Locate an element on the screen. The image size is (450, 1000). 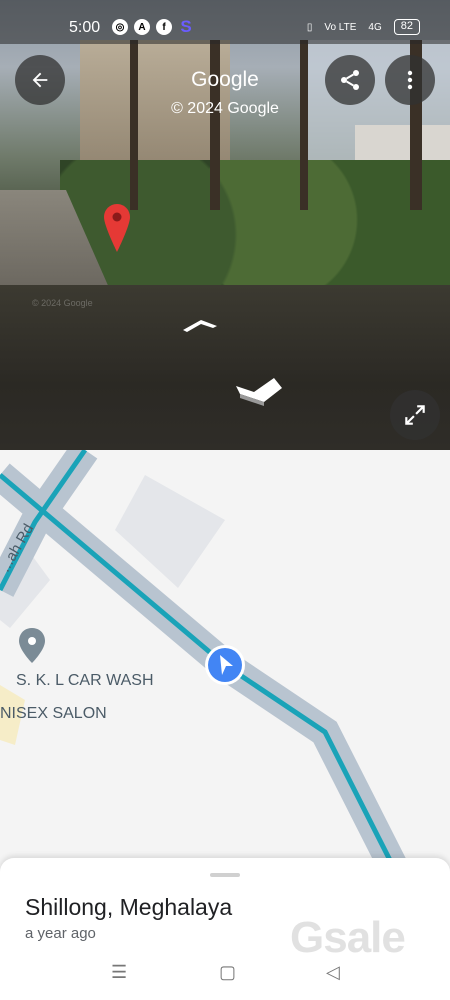
status-bar: 5:00 ◎ A f S ▯ Vo LTE 4G 82 is located at coordinates (225, 22).